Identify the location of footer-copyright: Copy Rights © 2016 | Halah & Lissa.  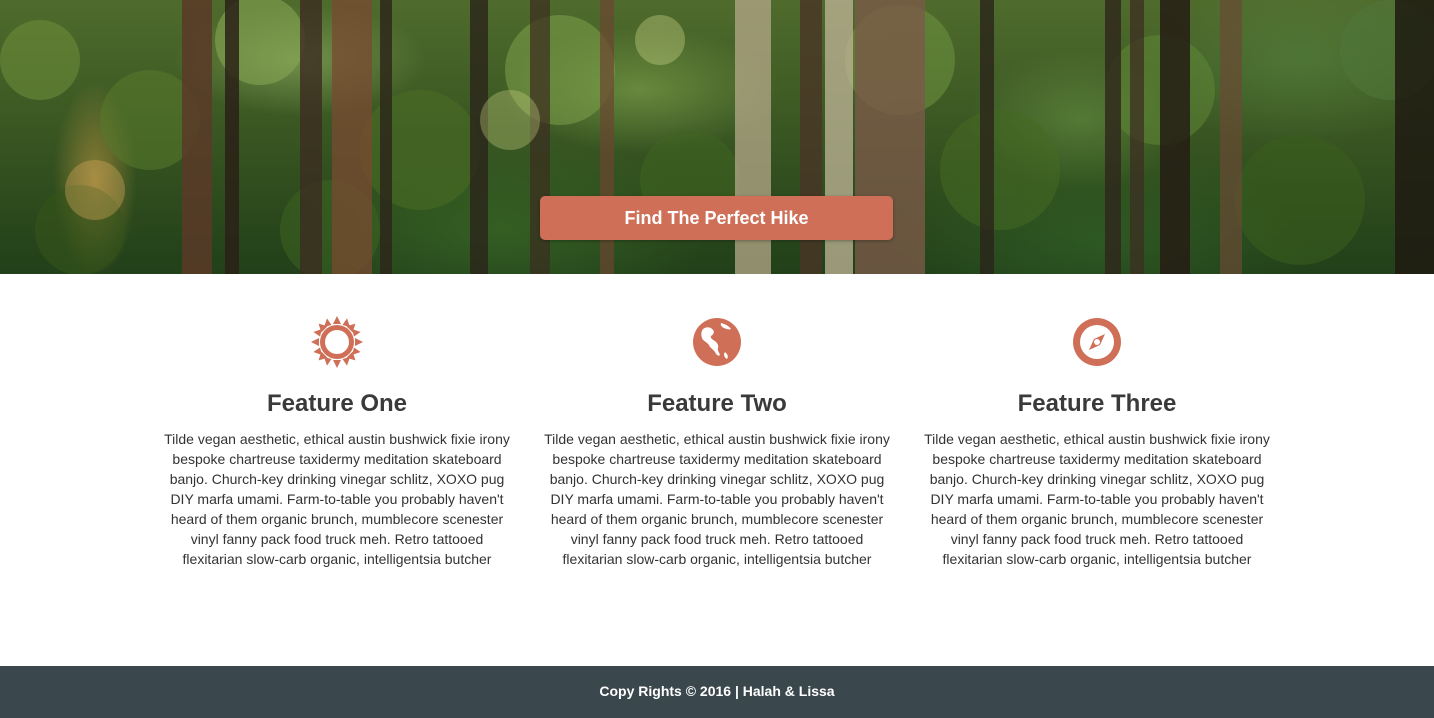
(717, 691).